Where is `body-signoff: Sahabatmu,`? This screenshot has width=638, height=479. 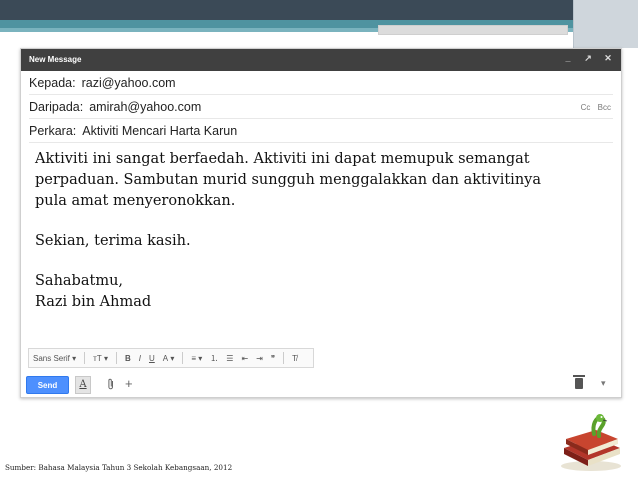 body-signoff: Sahabatmu, is located at coordinates (79, 281).